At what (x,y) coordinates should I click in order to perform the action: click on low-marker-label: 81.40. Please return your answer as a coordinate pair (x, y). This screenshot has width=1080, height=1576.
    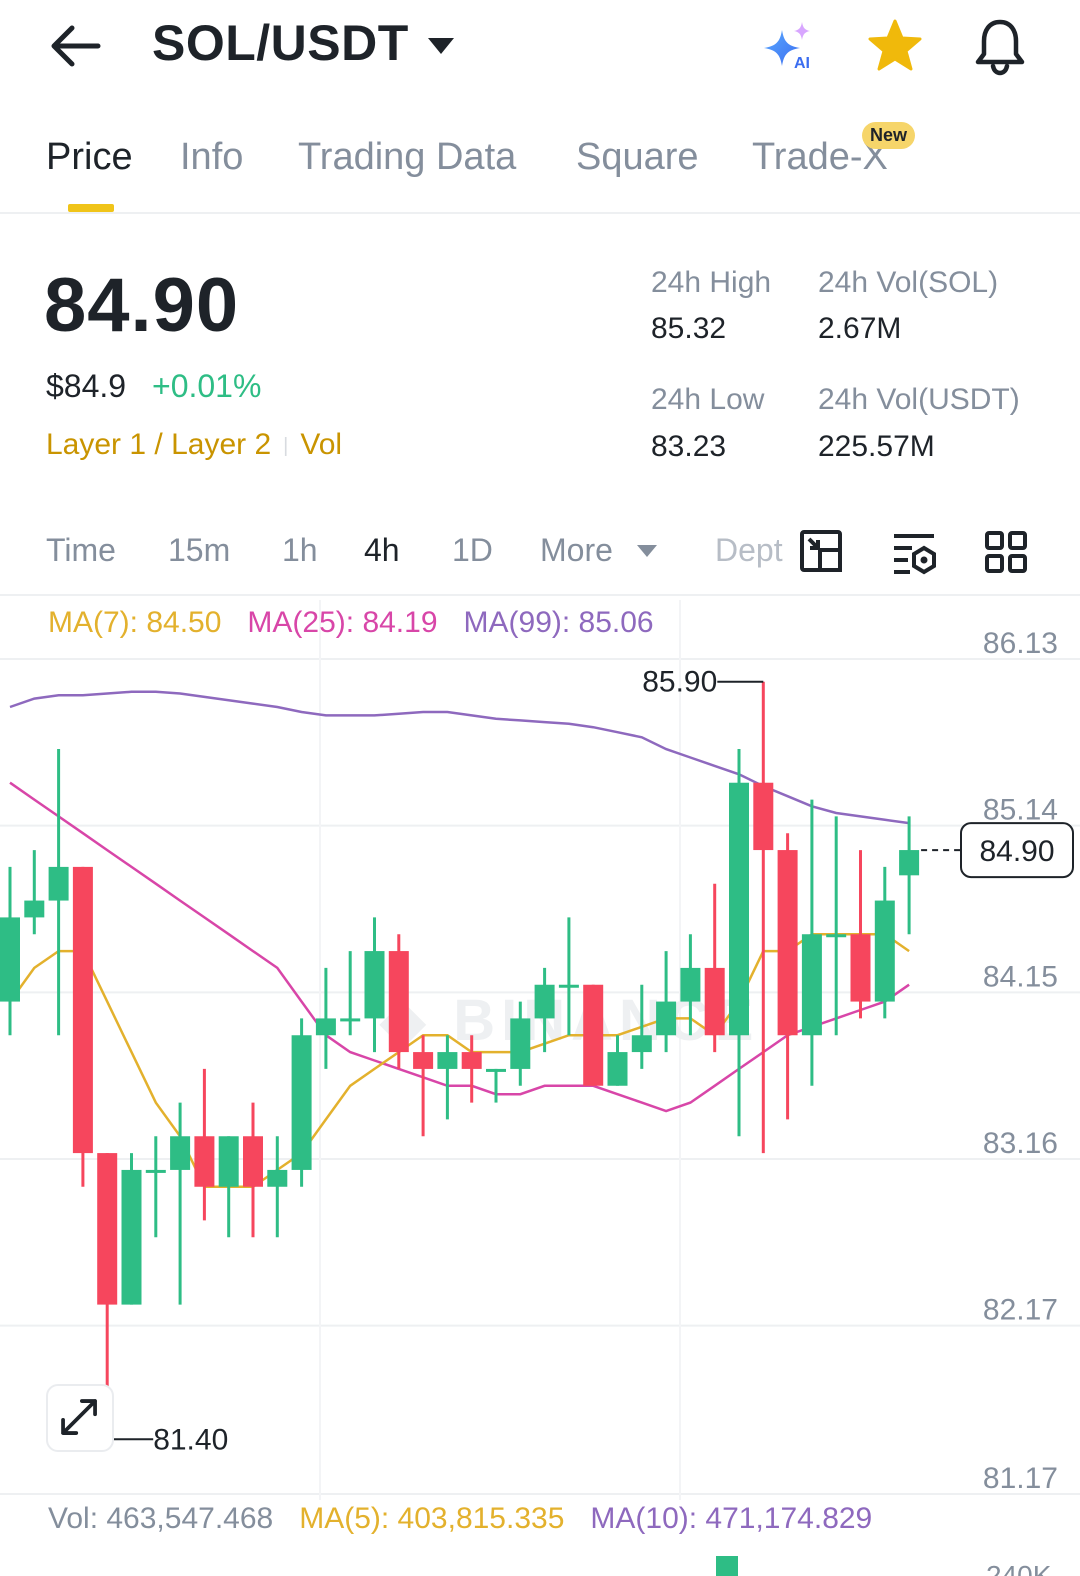
    Looking at the image, I should click on (190, 1439).